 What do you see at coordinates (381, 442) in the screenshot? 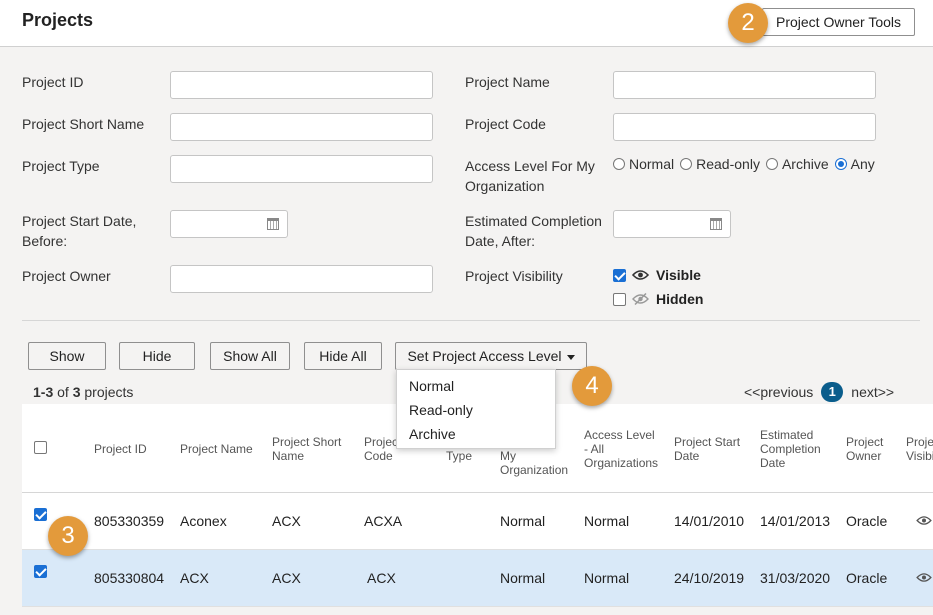
I see `col-code-line1: Projec` at bounding box center [381, 442].